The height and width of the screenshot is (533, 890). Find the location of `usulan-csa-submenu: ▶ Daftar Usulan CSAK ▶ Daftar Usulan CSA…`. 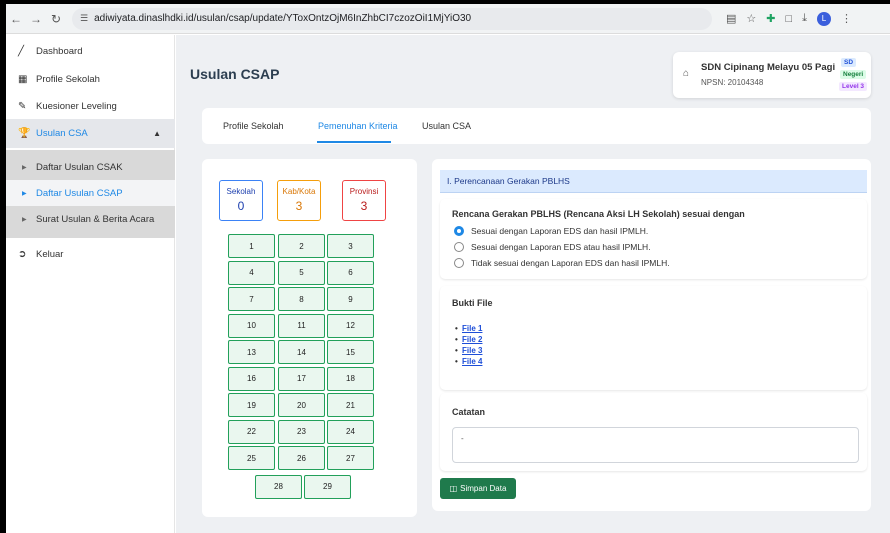

usulan-csa-submenu: ▶ Daftar Usulan CSAK ▶ Daftar Usulan CSA… is located at coordinates (90, 194).